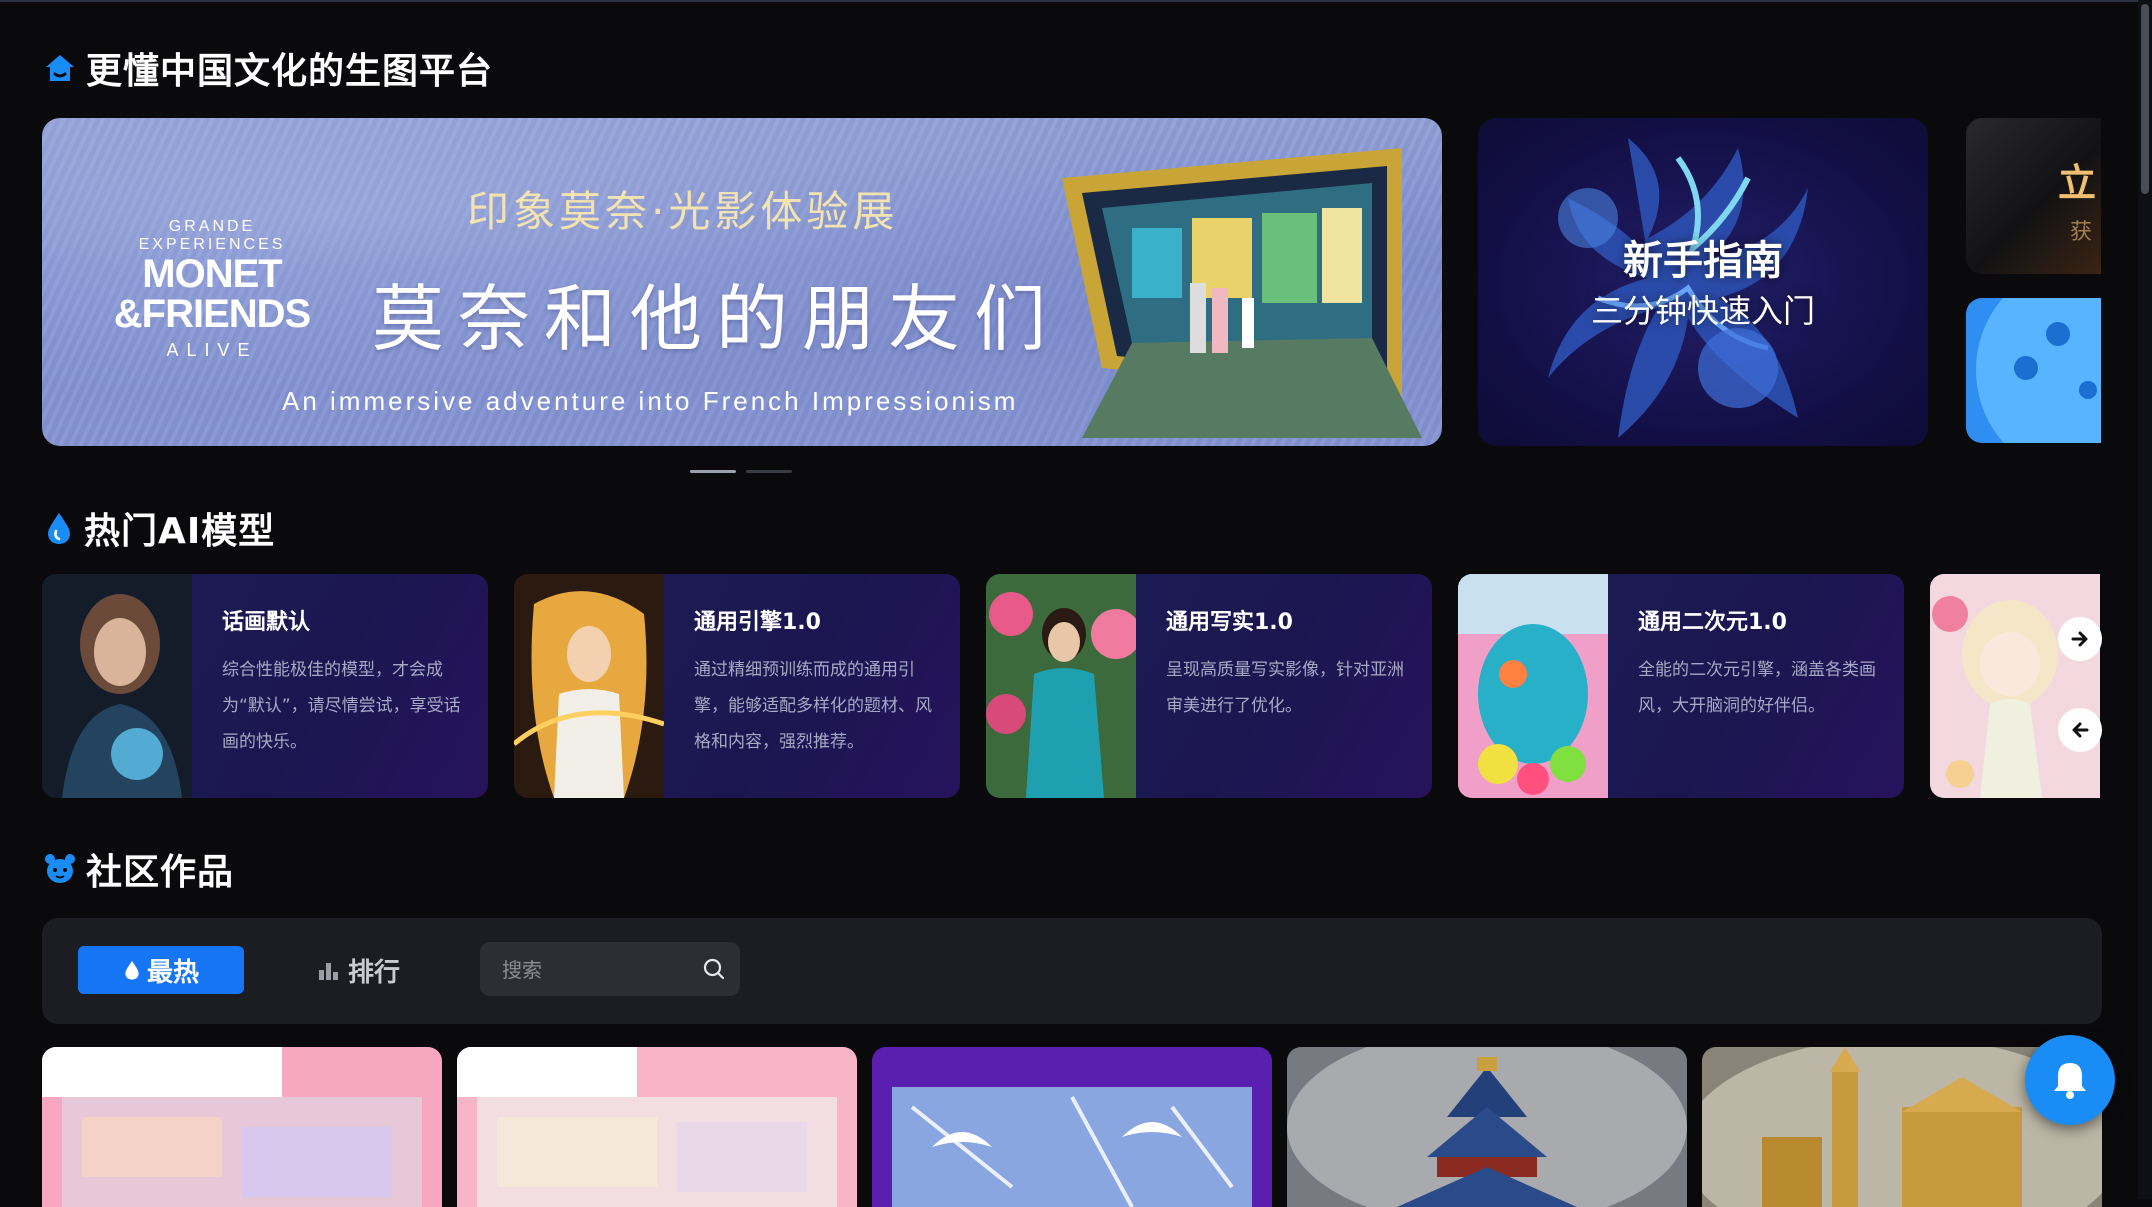 This screenshot has width=2152, height=1207. I want to click on model-desc: 呈现高质量写实影像，针对亚洲审美进行了优化。, so click(1285, 688).